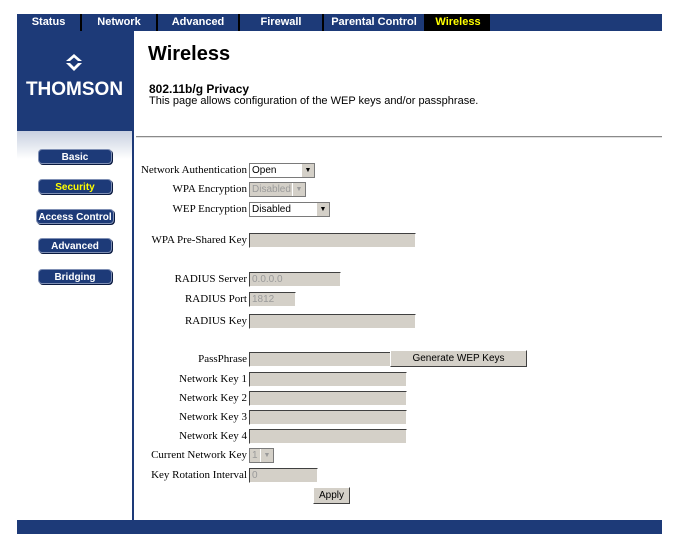 The width and height of the screenshot is (674, 539). I want to click on wpa-psk-label: WPA Pre-Shared Key, so click(199, 240).